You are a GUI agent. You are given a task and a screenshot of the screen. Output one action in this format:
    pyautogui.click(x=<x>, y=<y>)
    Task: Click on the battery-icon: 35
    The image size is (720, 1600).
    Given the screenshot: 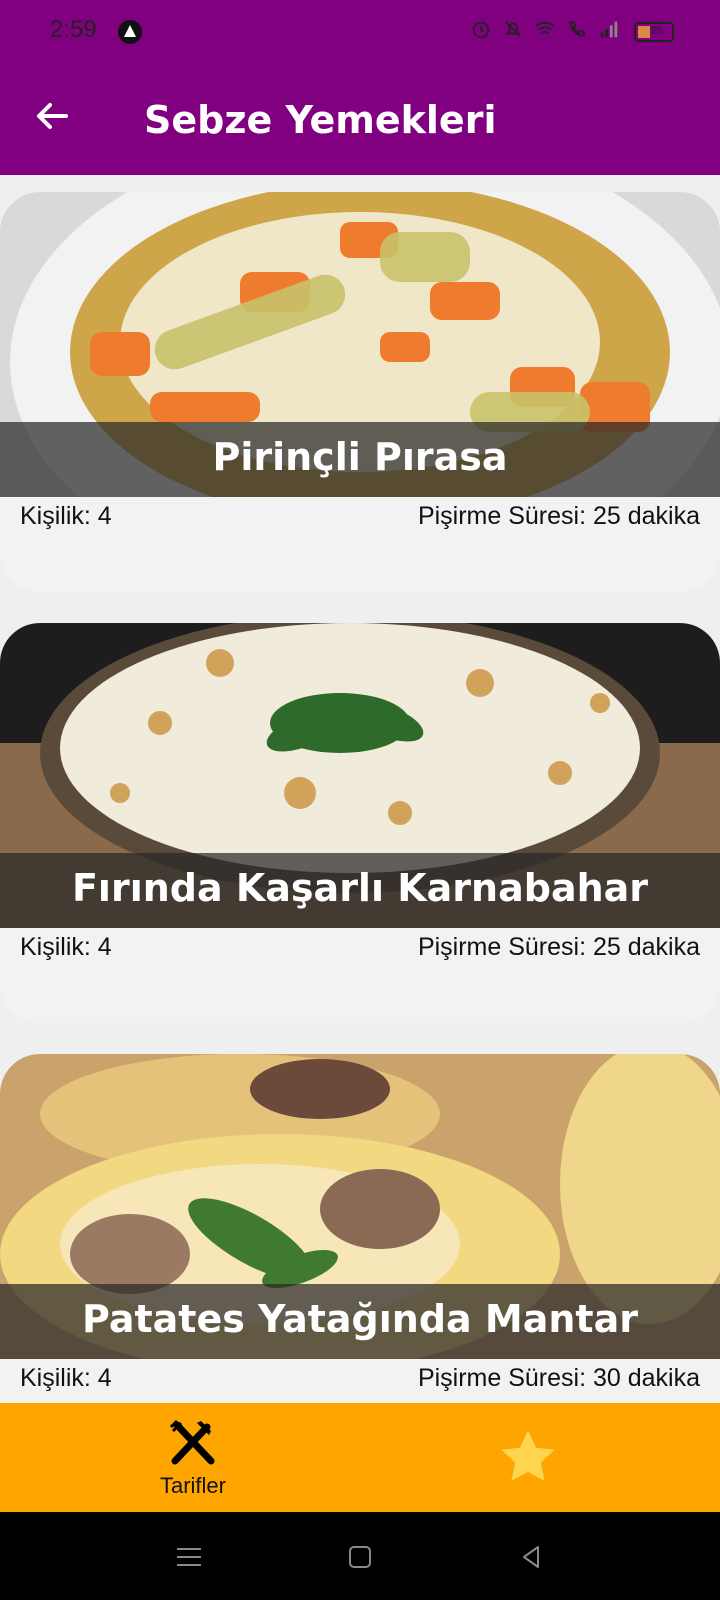 What is the action you would take?
    pyautogui.click(x=654, y=32)
    